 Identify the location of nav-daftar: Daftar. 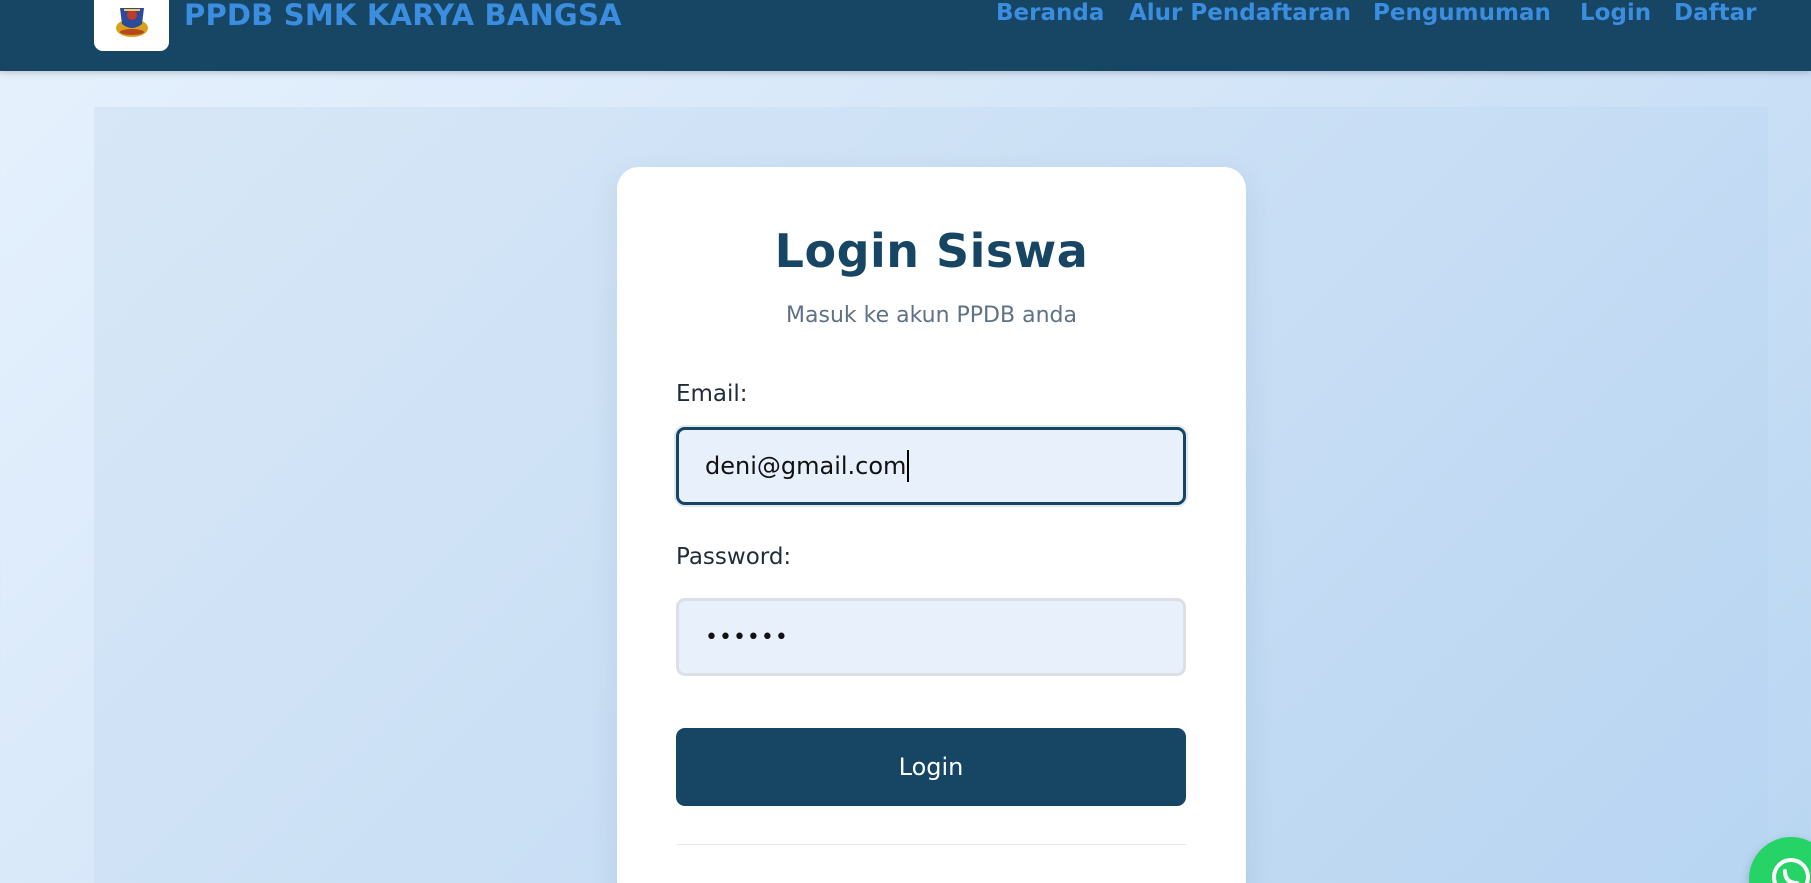
(1715, 13).